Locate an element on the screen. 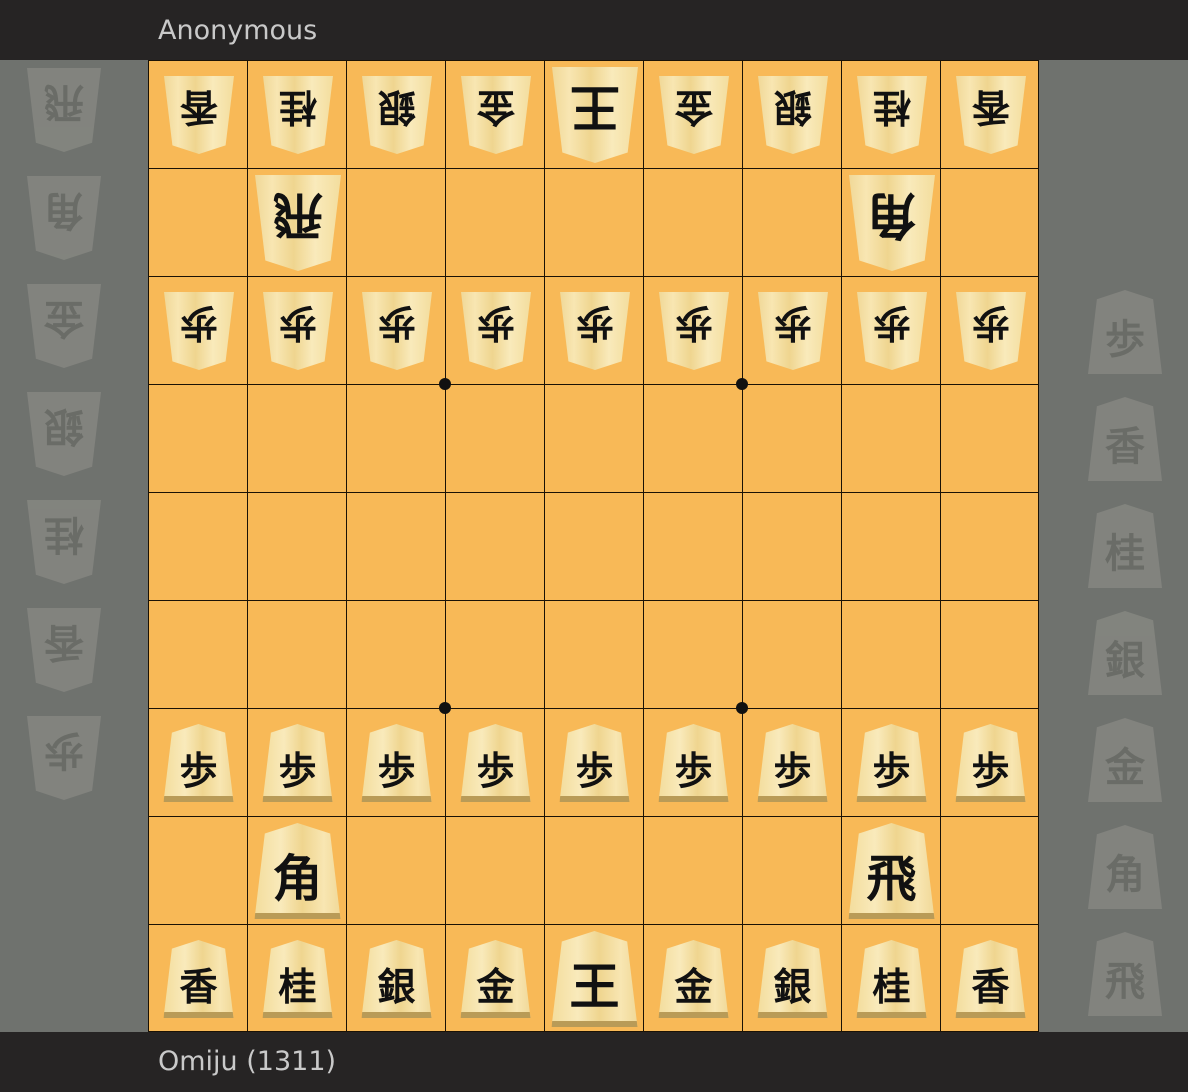  sente-hand-piece: 香 is located at coordinates (1125, 439).